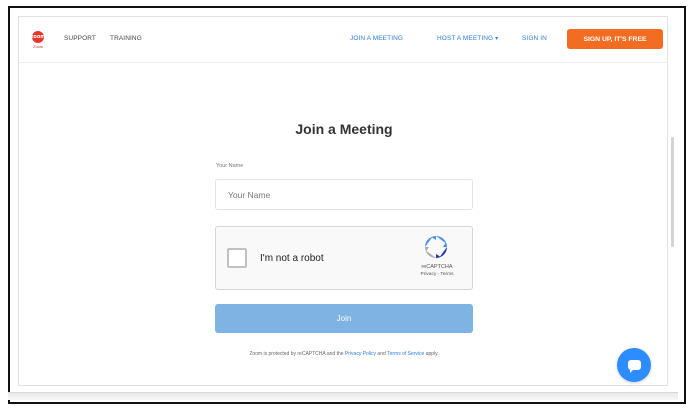 This screenshot has width=694, height=409. I want to click on footnote-middle: and, so click(382, 354).